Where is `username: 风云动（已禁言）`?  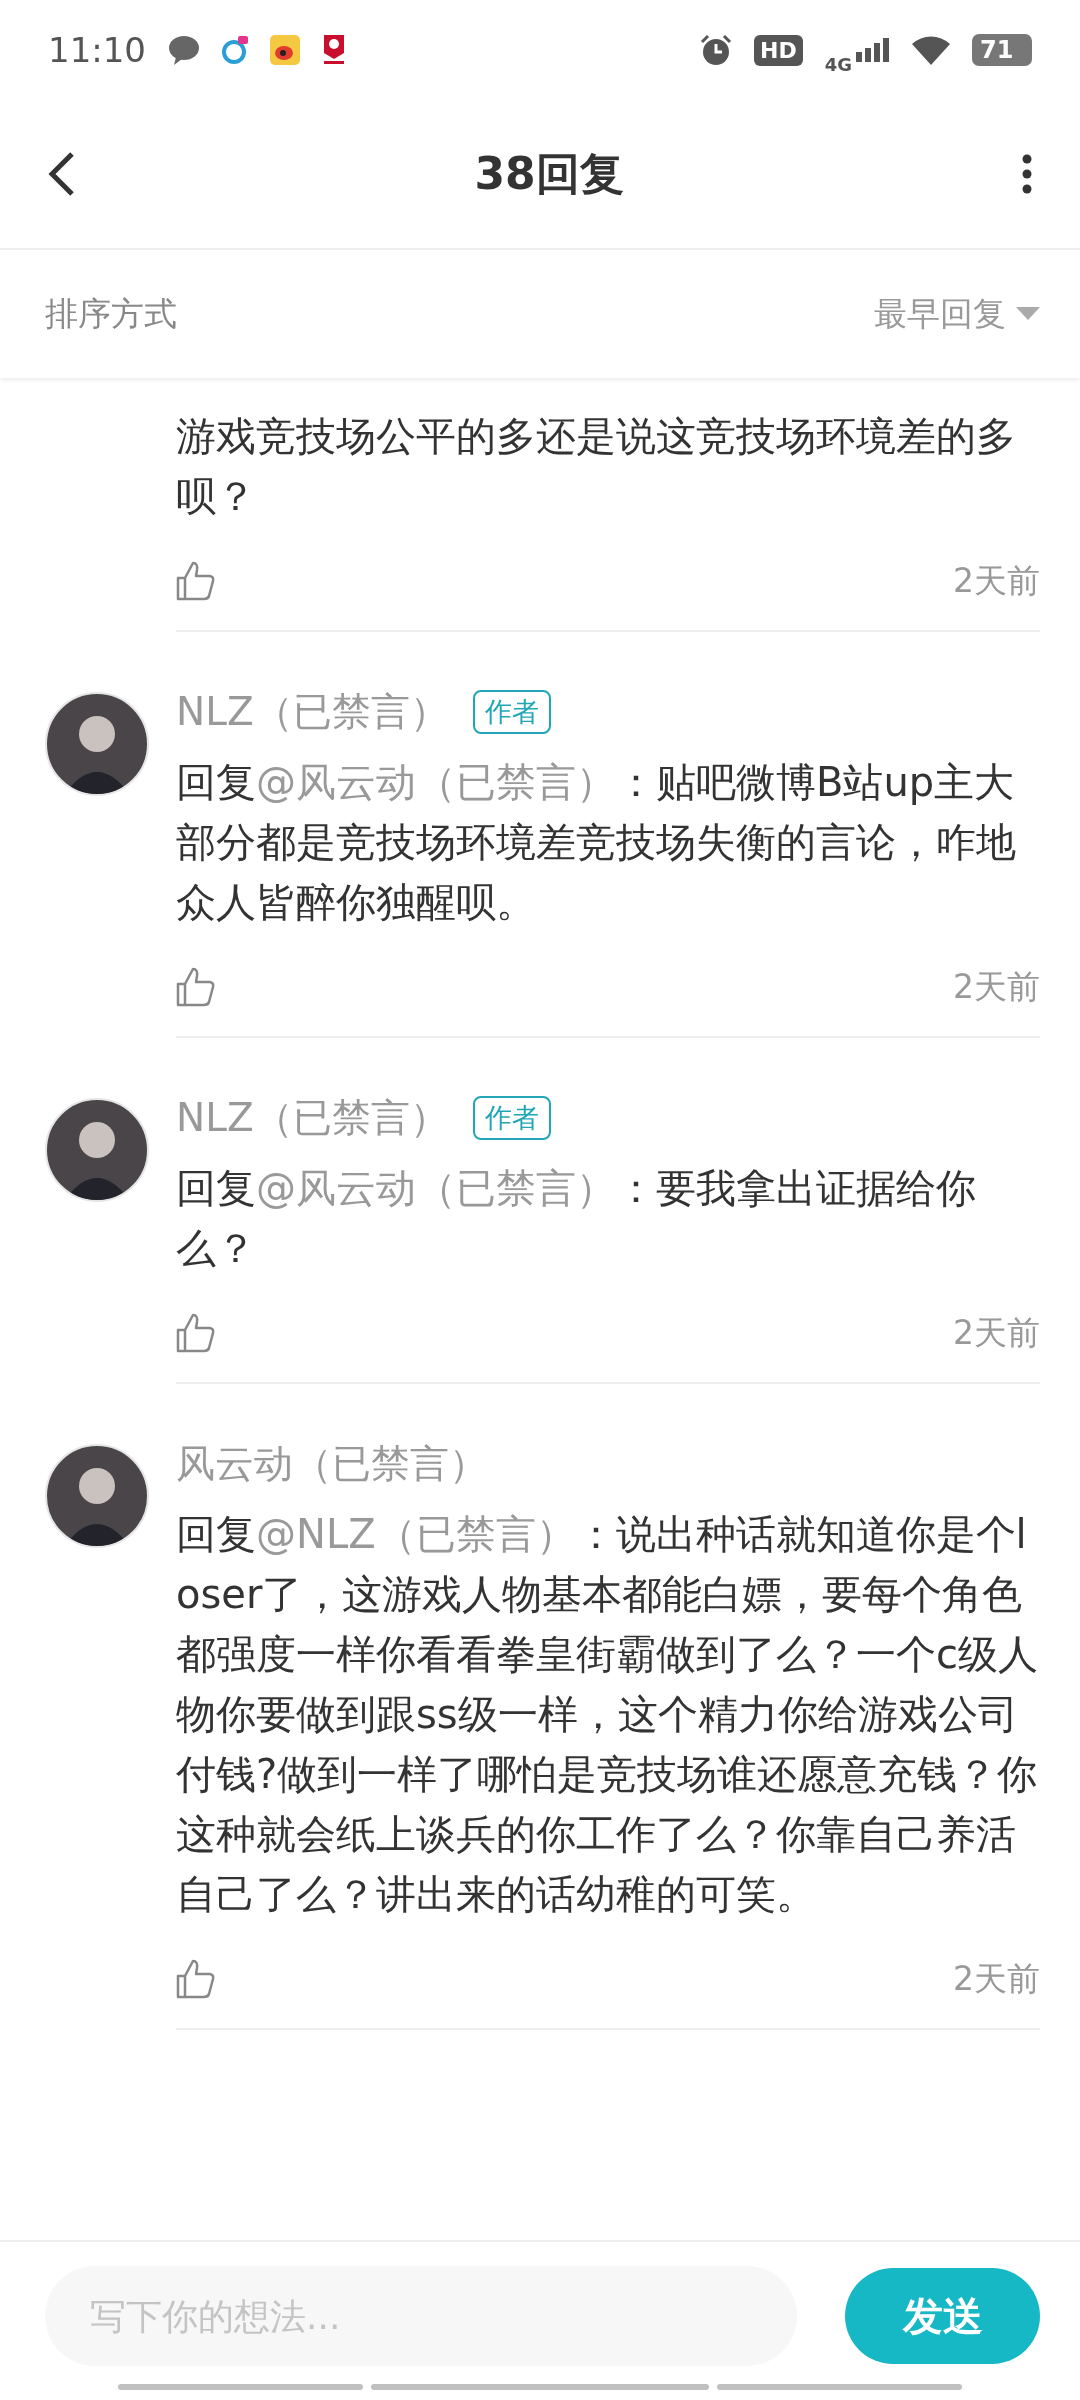
username: 风云动（已禁言） is located at coordinates (332, 1464).